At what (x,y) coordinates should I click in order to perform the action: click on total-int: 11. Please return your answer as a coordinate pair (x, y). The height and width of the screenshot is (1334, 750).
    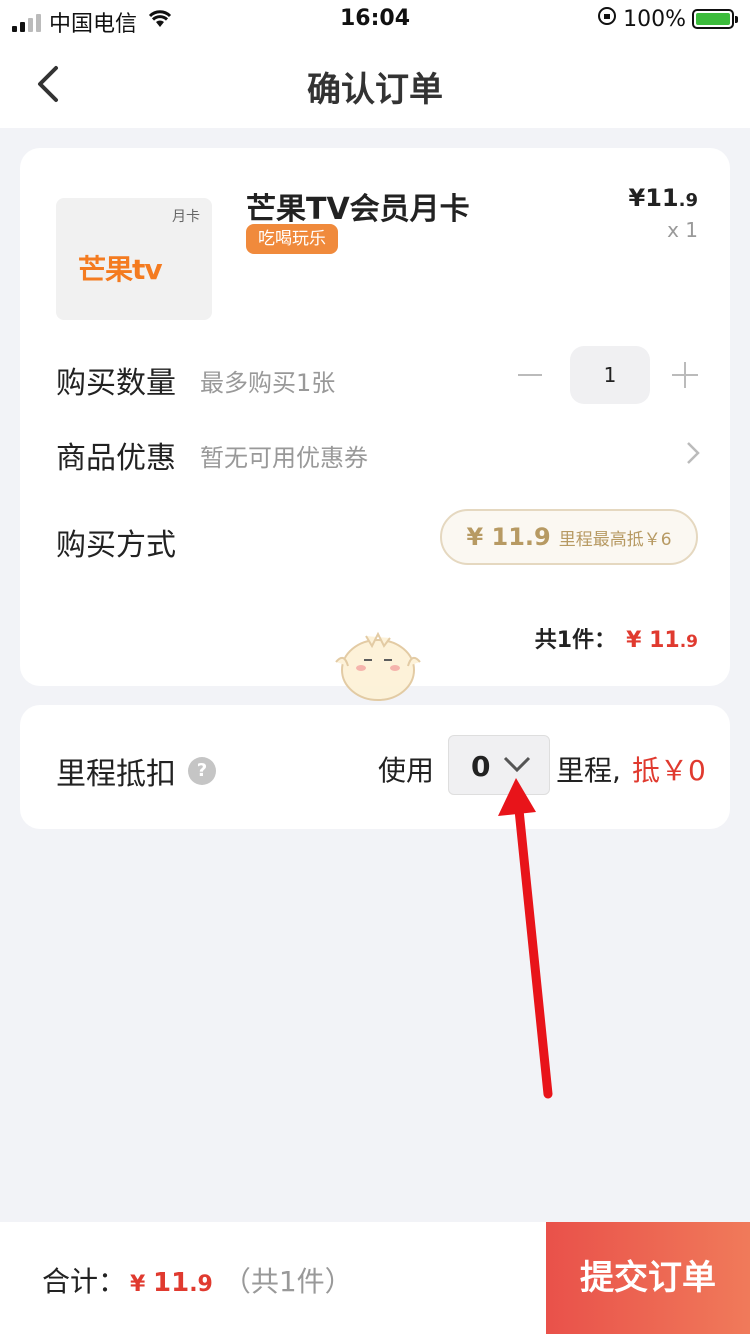
    Looking at the image, I should click on (171, 1283).